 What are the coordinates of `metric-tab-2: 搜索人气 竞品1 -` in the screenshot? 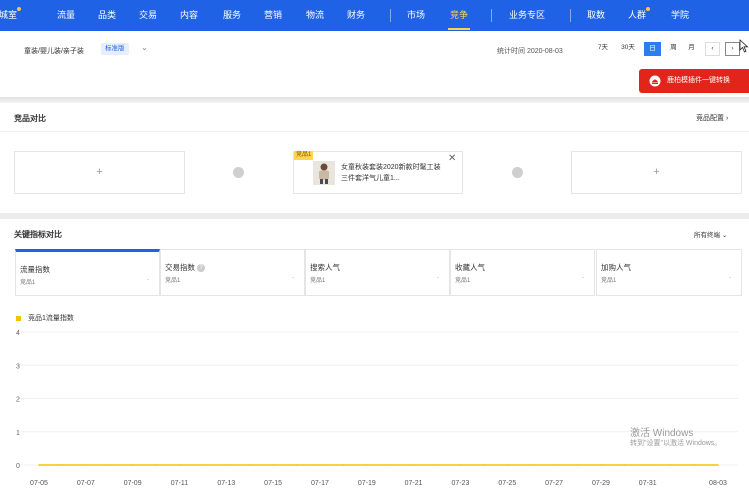 It's located at (377, 272).